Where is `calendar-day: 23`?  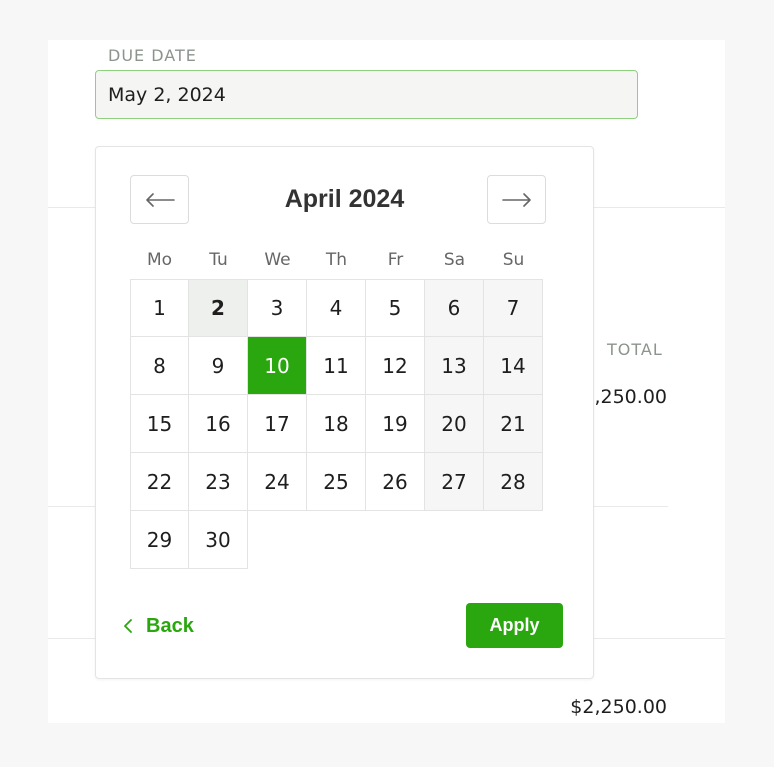
calendar-day: 23 is located at coordinates (218, 482).